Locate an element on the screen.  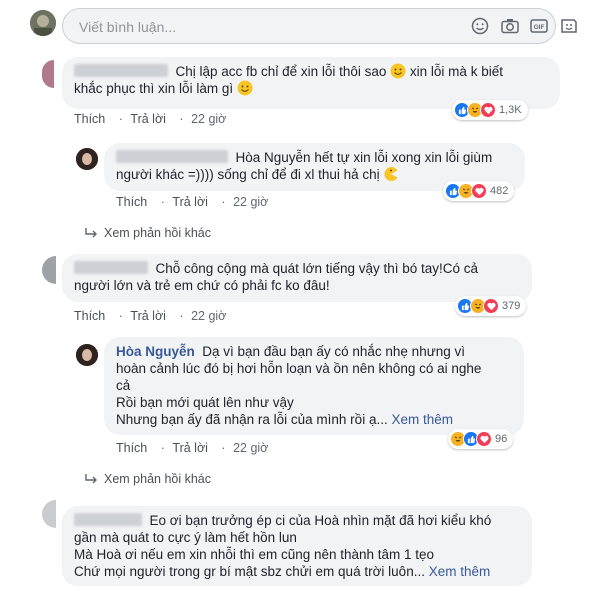
reaction-summary: 379 is located at coordinates (491, 306).